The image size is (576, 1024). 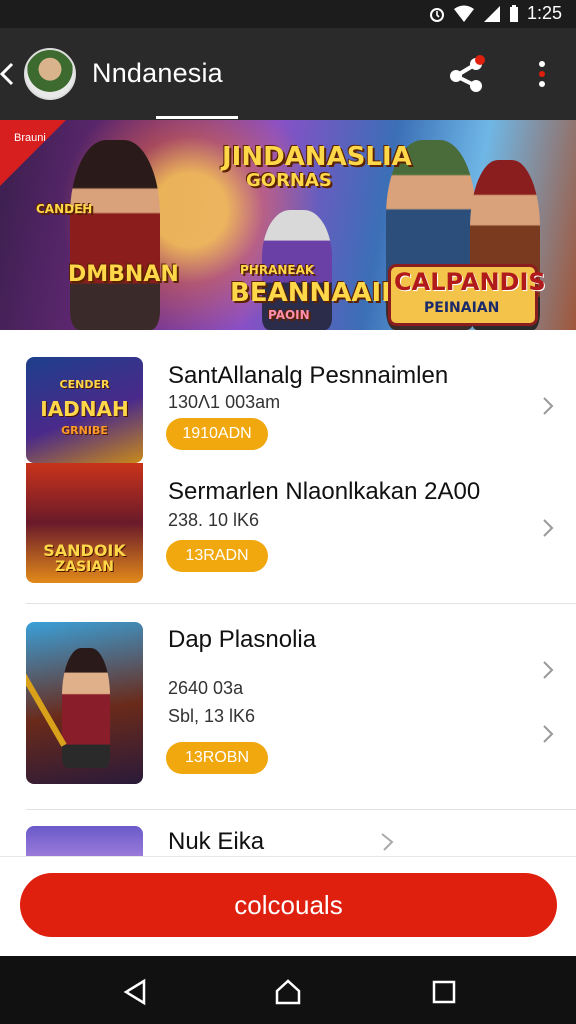 I want to click on battery-icon, so click(x=513, y=13).